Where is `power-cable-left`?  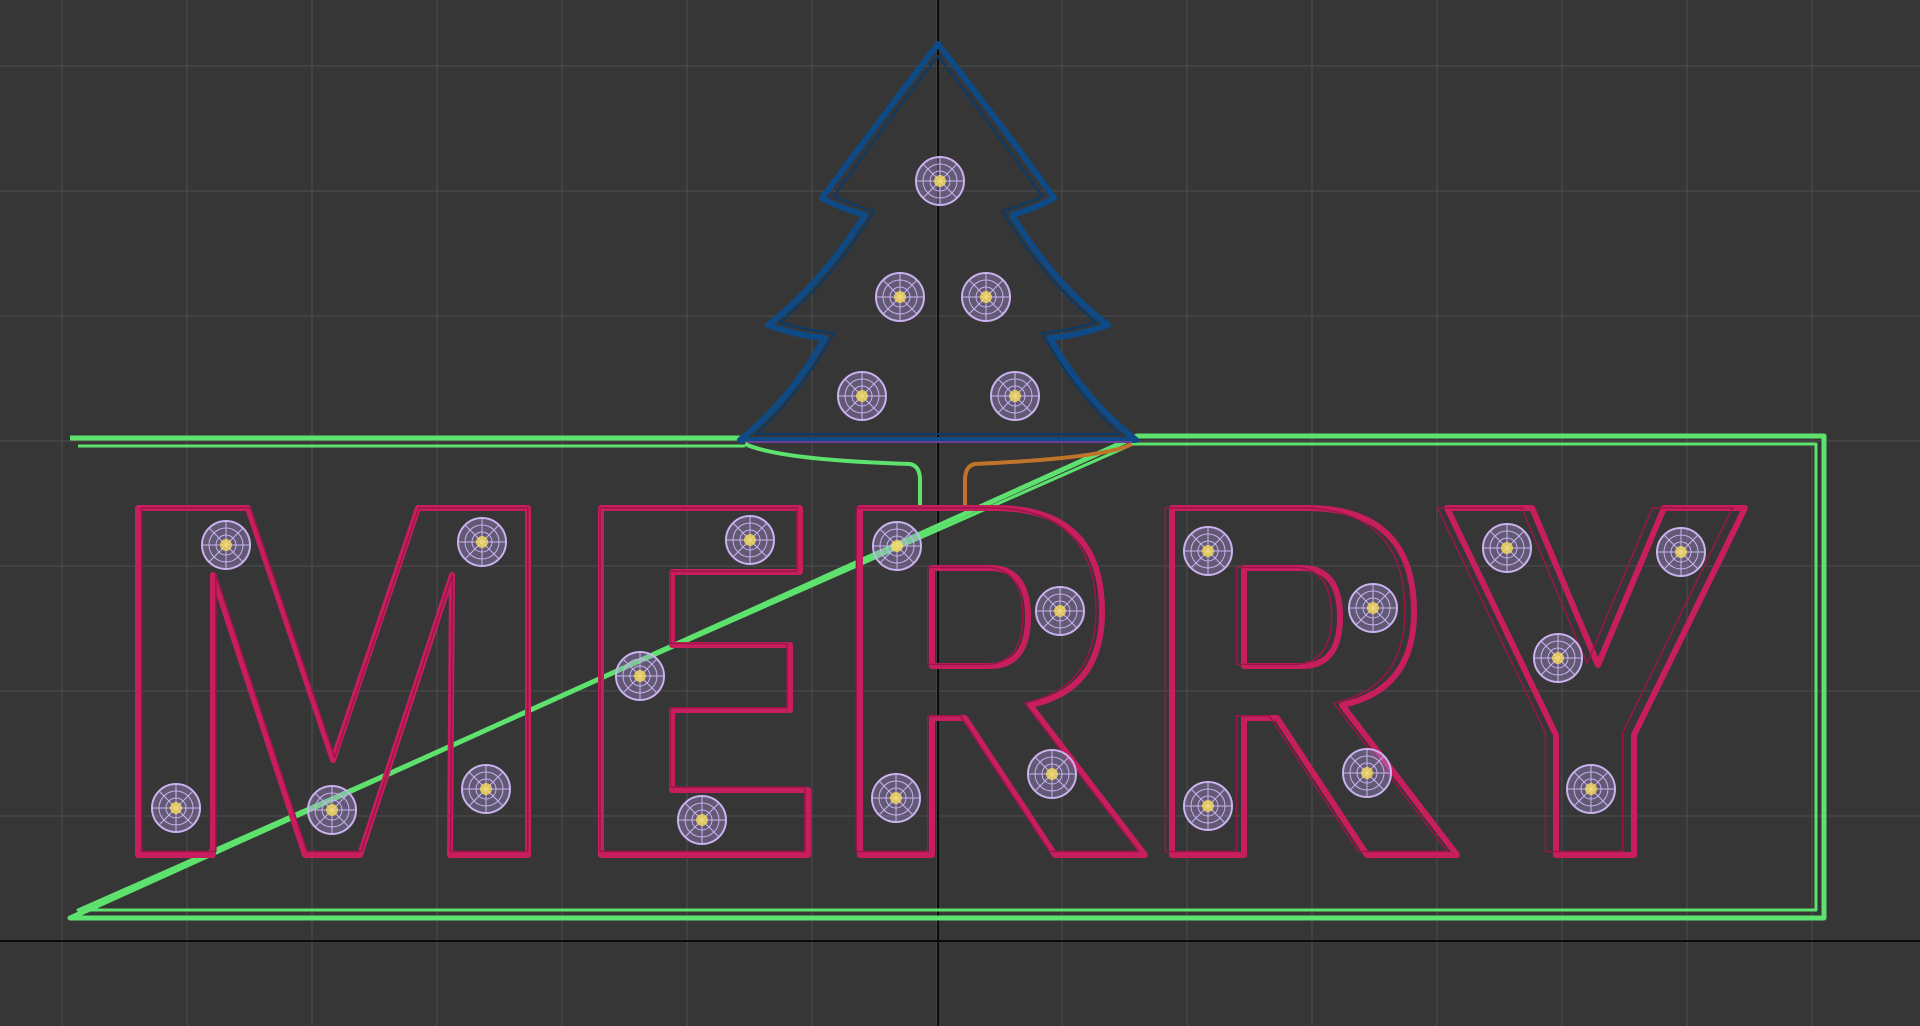 power-cable-left is located at coordinates (833, 473).